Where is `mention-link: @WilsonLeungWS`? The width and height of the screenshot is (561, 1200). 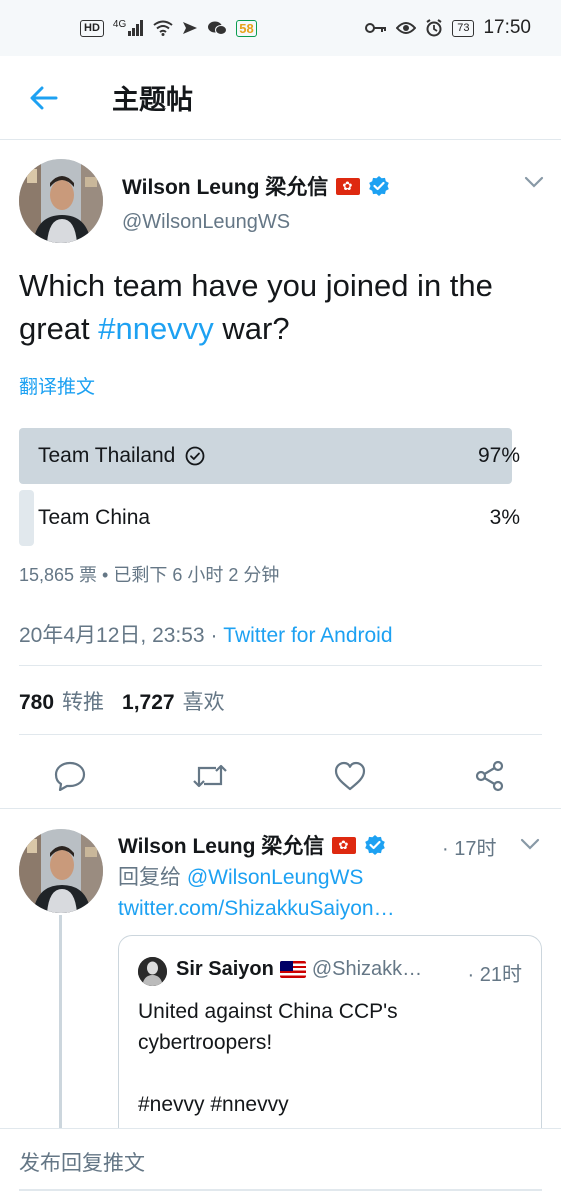
mention-link: @WilsonLeungWS is located at coordinates (275, 877).